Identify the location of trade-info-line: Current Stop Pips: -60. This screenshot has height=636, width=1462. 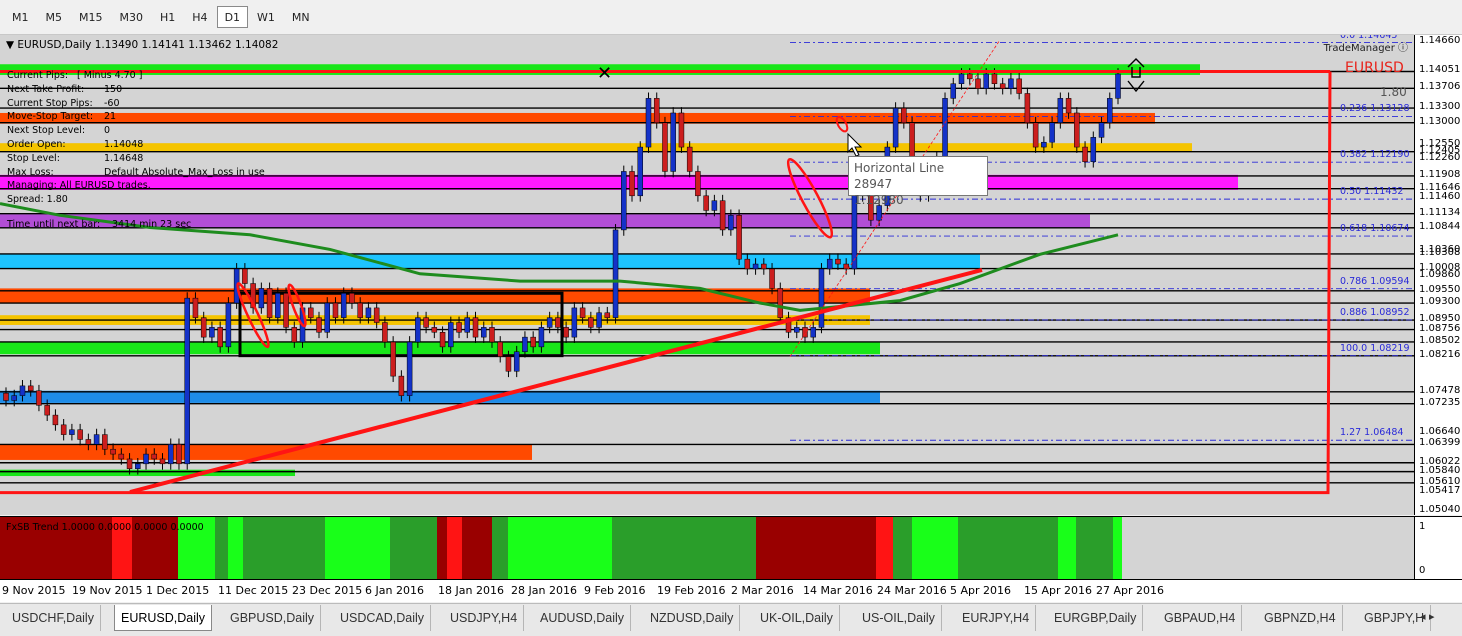
(63, 103).